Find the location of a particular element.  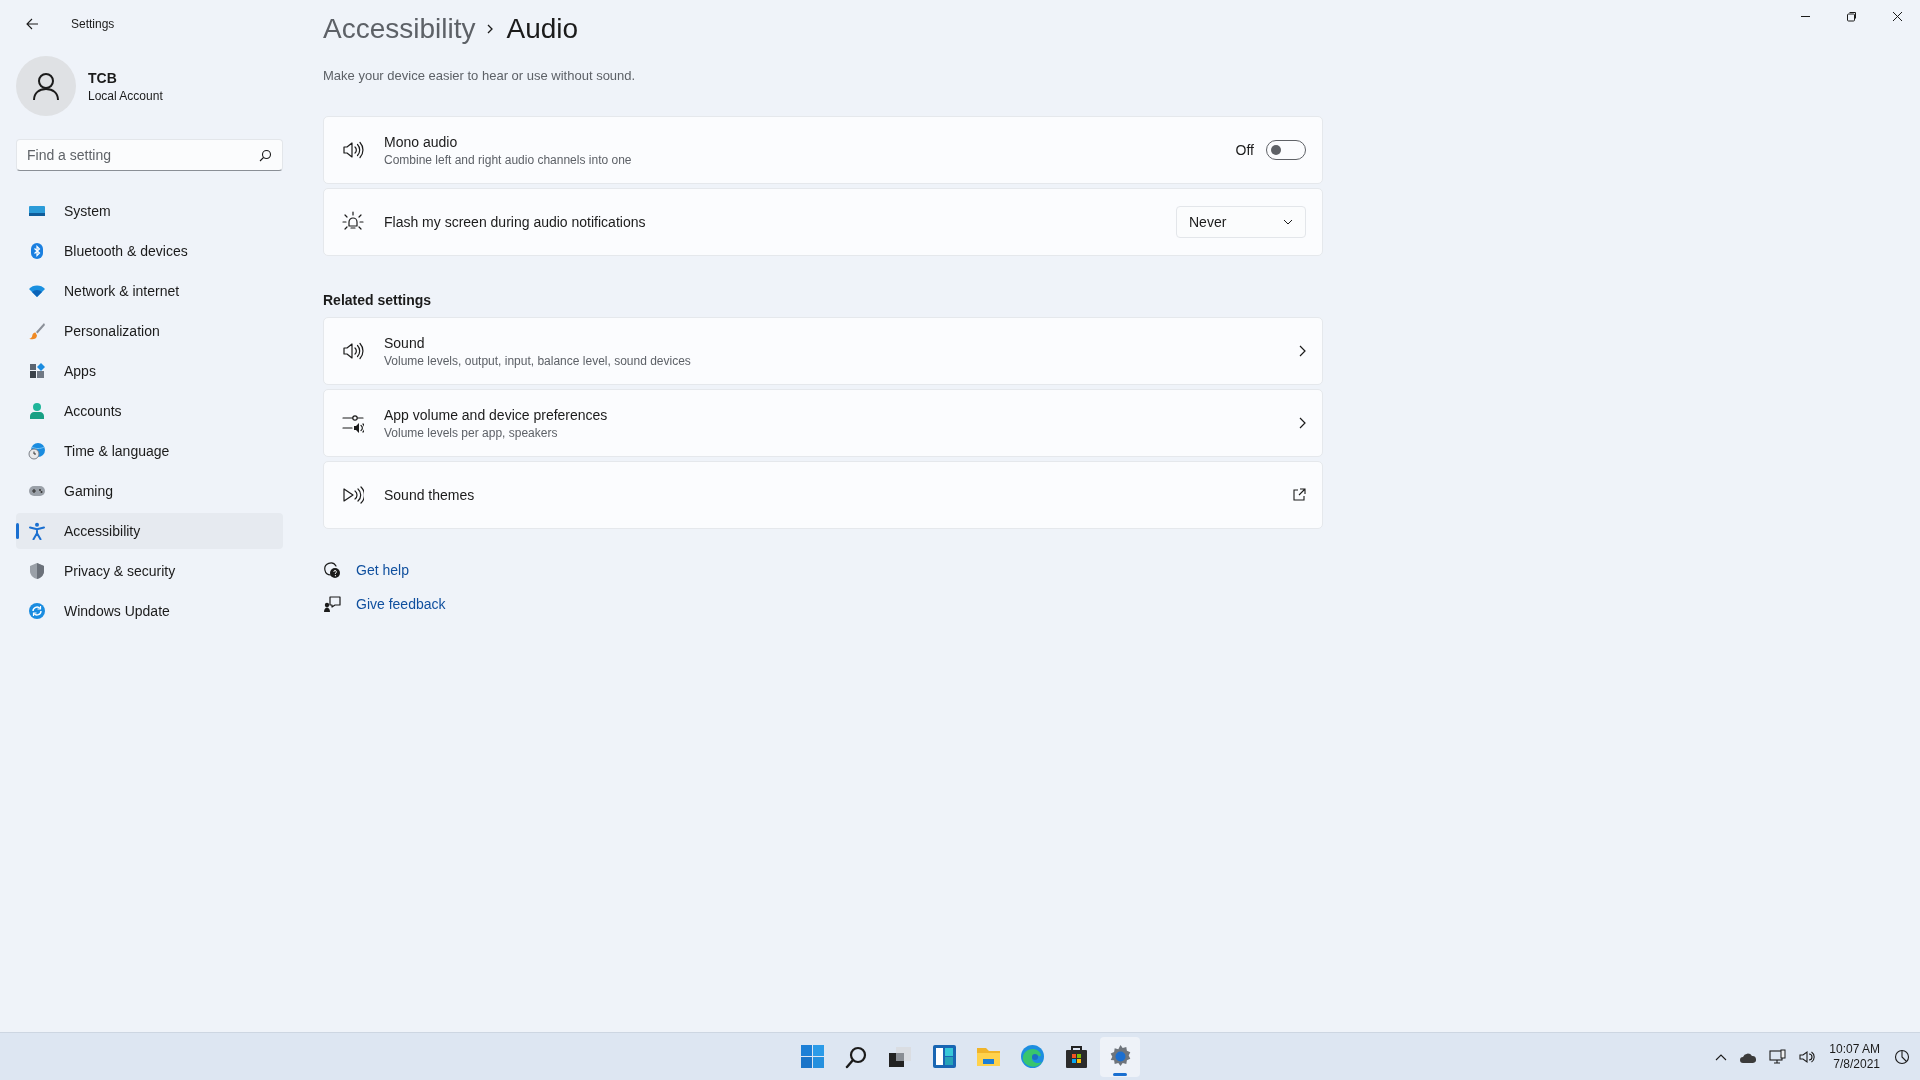

nav-item: Accessibility is located at coordinates (149, 531).